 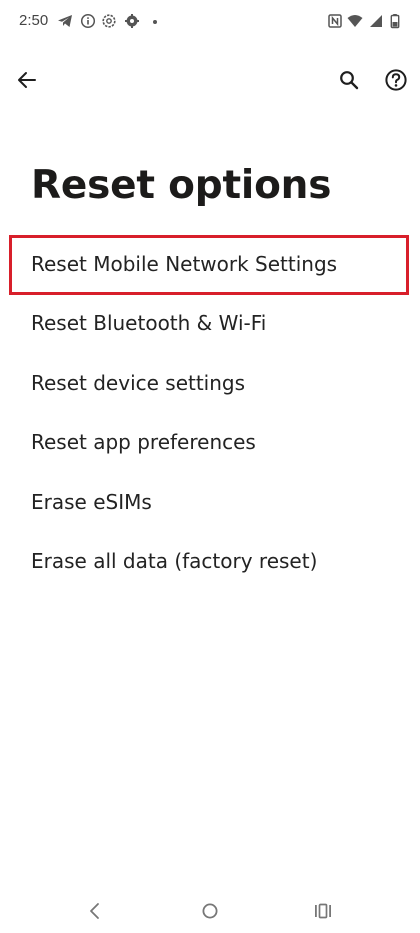 I want to click on option-label: Reset app preferences, so click(x=143, y=442).